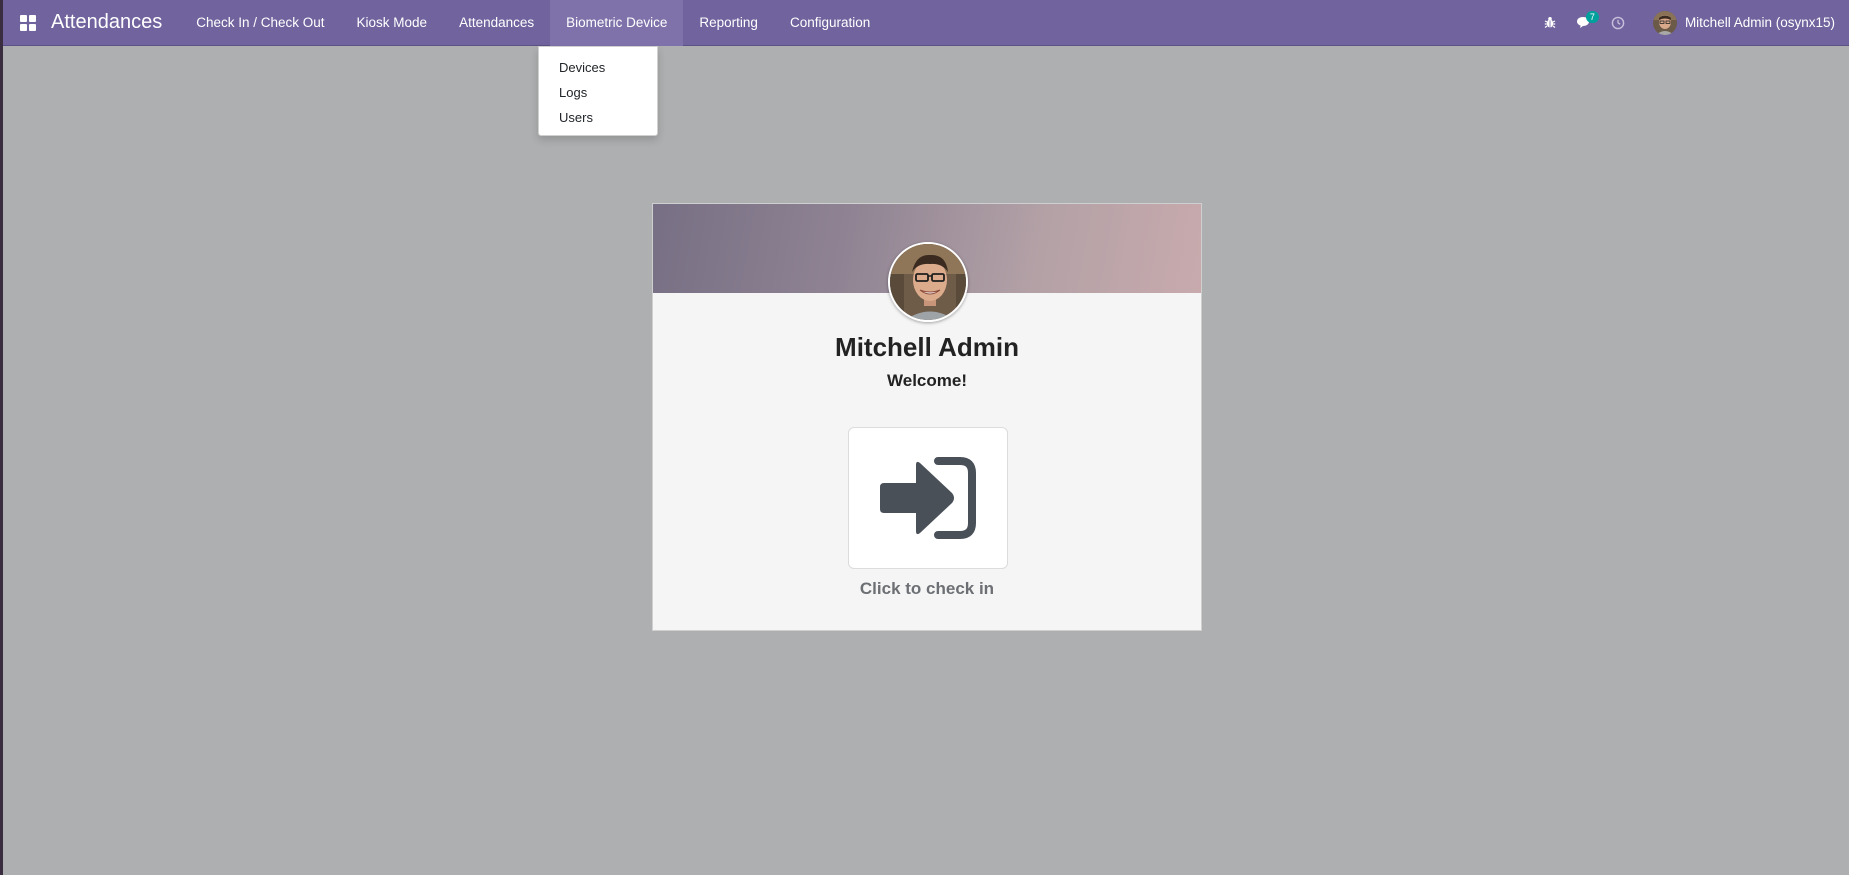  Describe the element at coordinates (1618, 23) in the screenshot. I see `clock-icon` at that location.